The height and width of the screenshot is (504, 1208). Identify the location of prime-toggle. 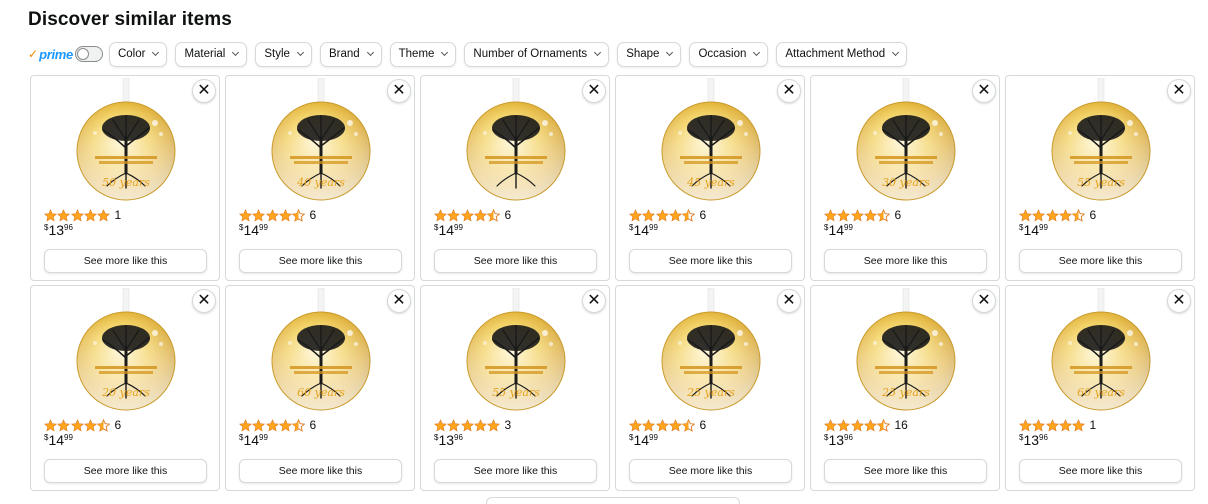
(88, 54).